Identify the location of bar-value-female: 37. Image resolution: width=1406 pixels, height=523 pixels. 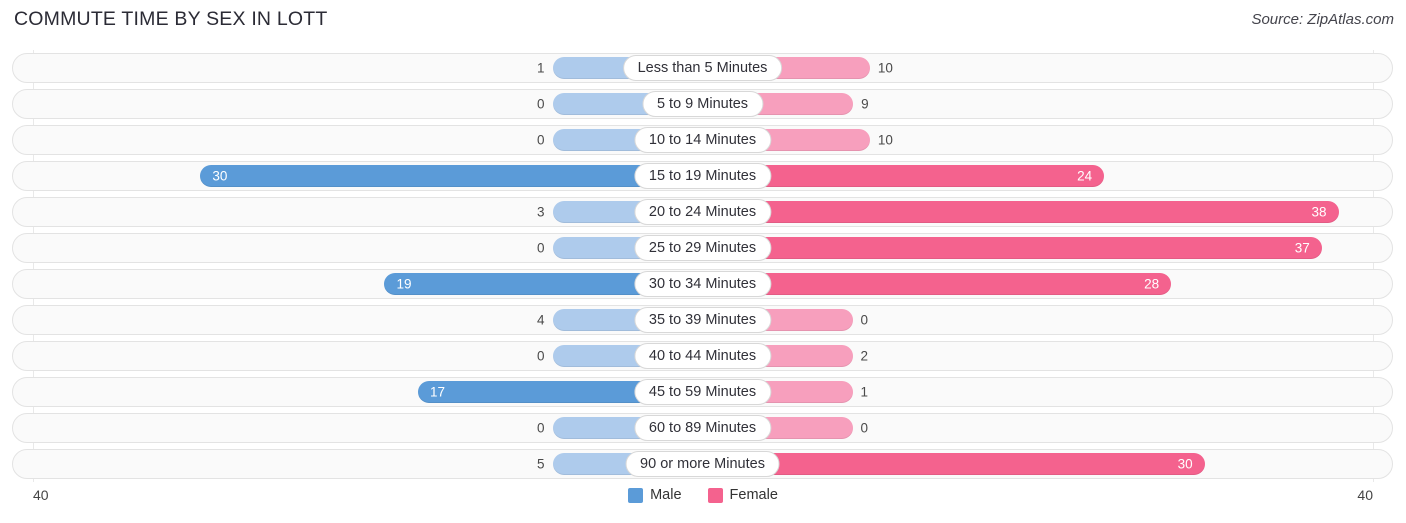
(1302, 248).